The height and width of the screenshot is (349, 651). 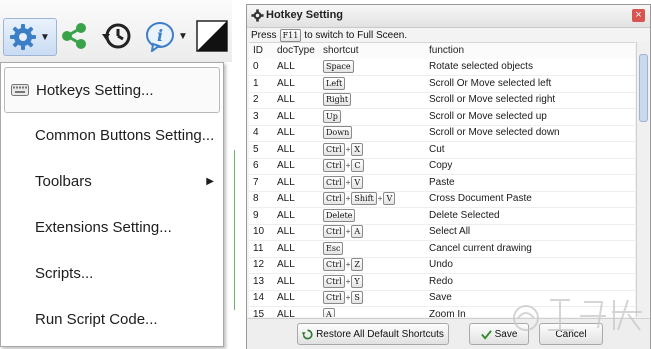 I want to click on key-badge: S, so click(x=357, y=297).